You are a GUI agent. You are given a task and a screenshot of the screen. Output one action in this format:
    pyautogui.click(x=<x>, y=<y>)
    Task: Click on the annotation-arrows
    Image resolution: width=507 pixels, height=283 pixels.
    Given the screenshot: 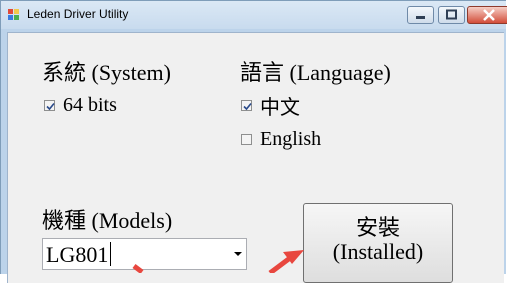 What is the action you would take?
    pyautogui.click(x=218, y=261)
    